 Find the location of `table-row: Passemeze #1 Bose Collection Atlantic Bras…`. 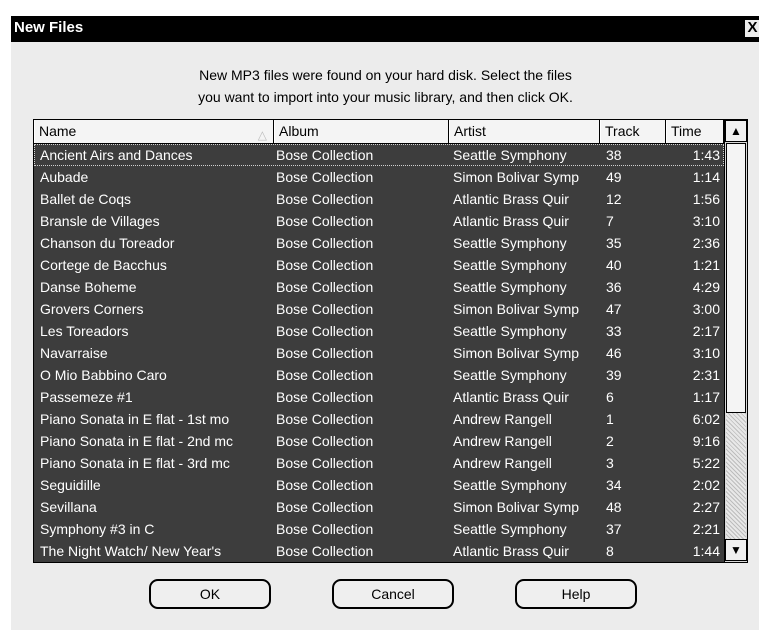

table-row: Passemeze #1 Bose Collection Atlantic Bras… is located at coordinates (379, 397).